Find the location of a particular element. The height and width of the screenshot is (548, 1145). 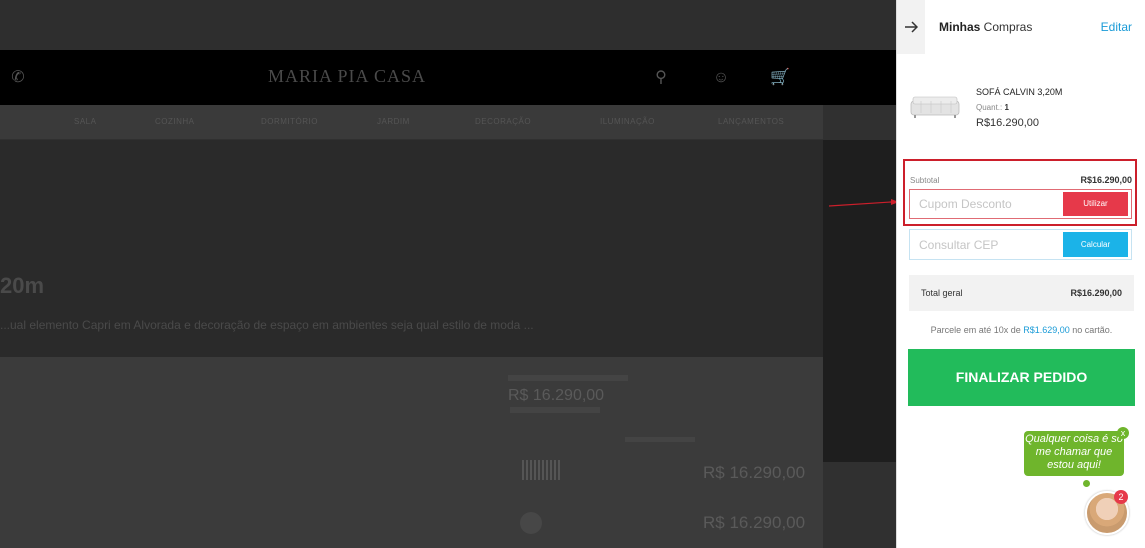

nav-item: JARDIM is located at coordinates (393, 121).